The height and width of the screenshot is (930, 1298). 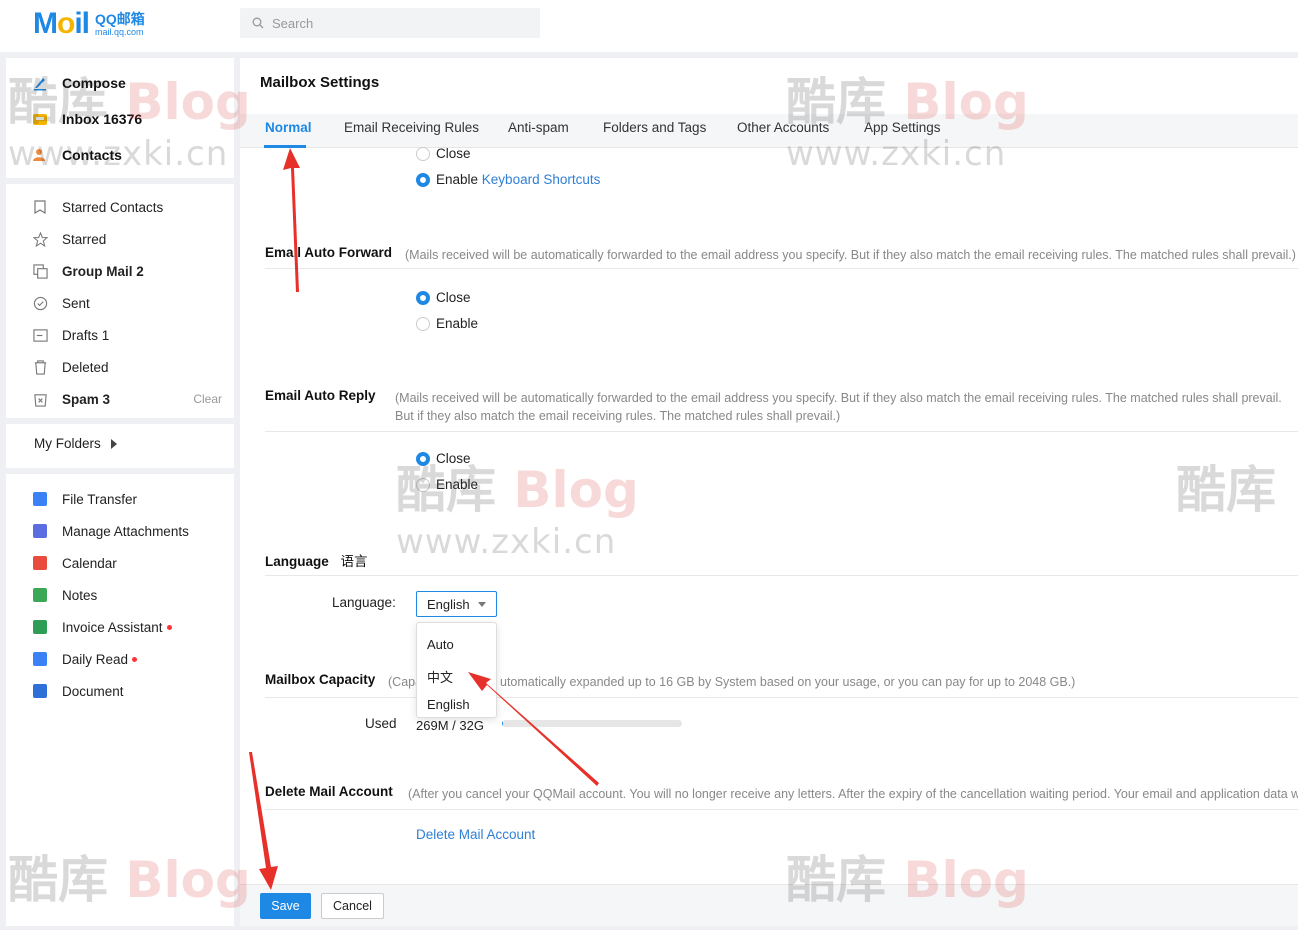 What do you see at coordinates (92, 155) in the screenshot?
I see `contacts-label: Contacts` at bounding box center [92, 155].